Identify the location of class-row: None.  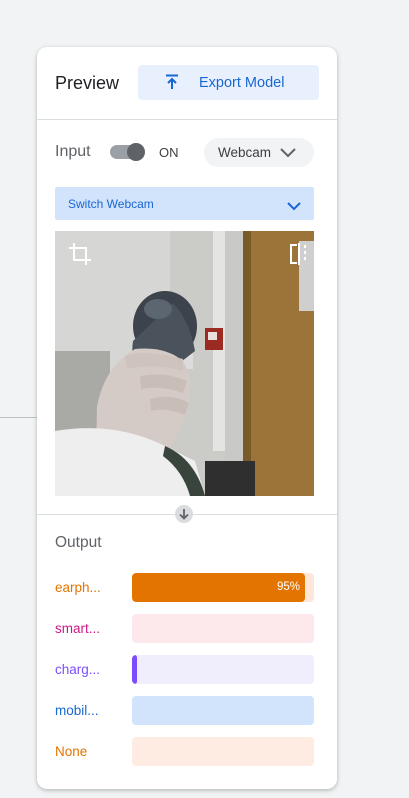
(185, 752).